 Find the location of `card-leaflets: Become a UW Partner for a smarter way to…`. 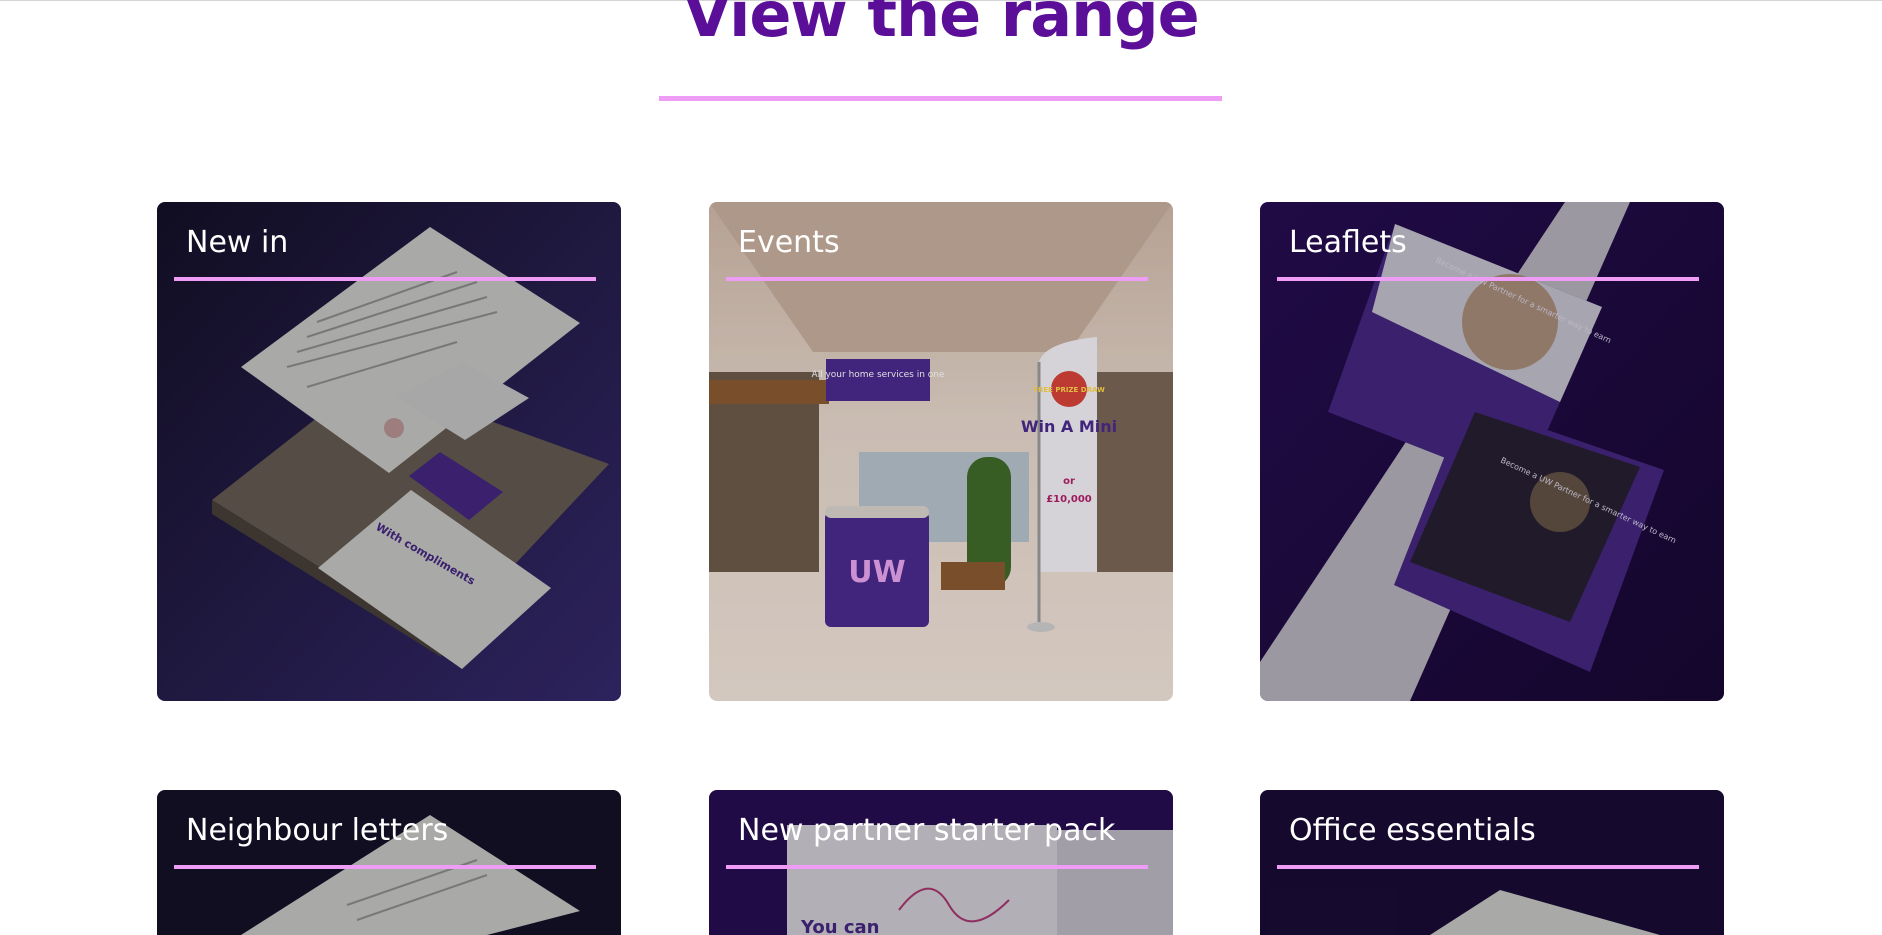

card-leaflets: Become a UW Partner for a smarter way to… is located at coordinates (1492, 451).